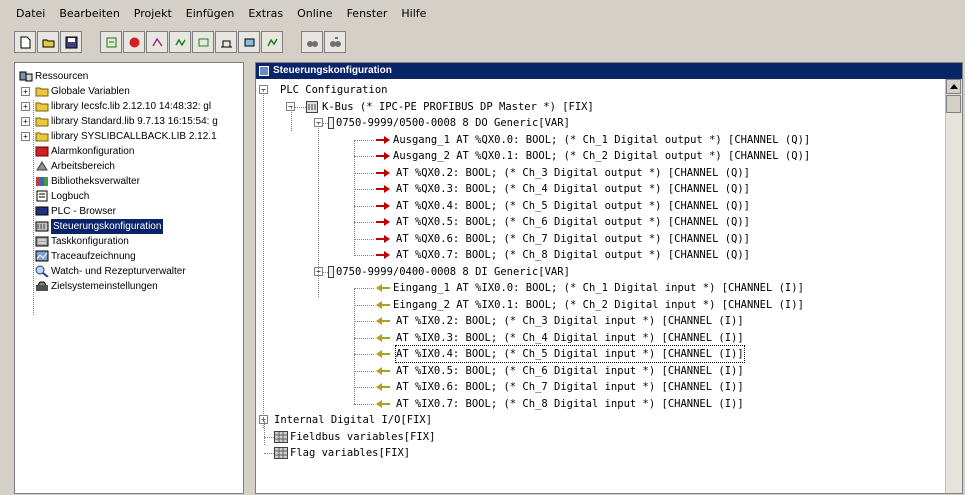  Describe the element at coordinates (42, 286) in the screenshot. I see `target-settings-icon` at that location.